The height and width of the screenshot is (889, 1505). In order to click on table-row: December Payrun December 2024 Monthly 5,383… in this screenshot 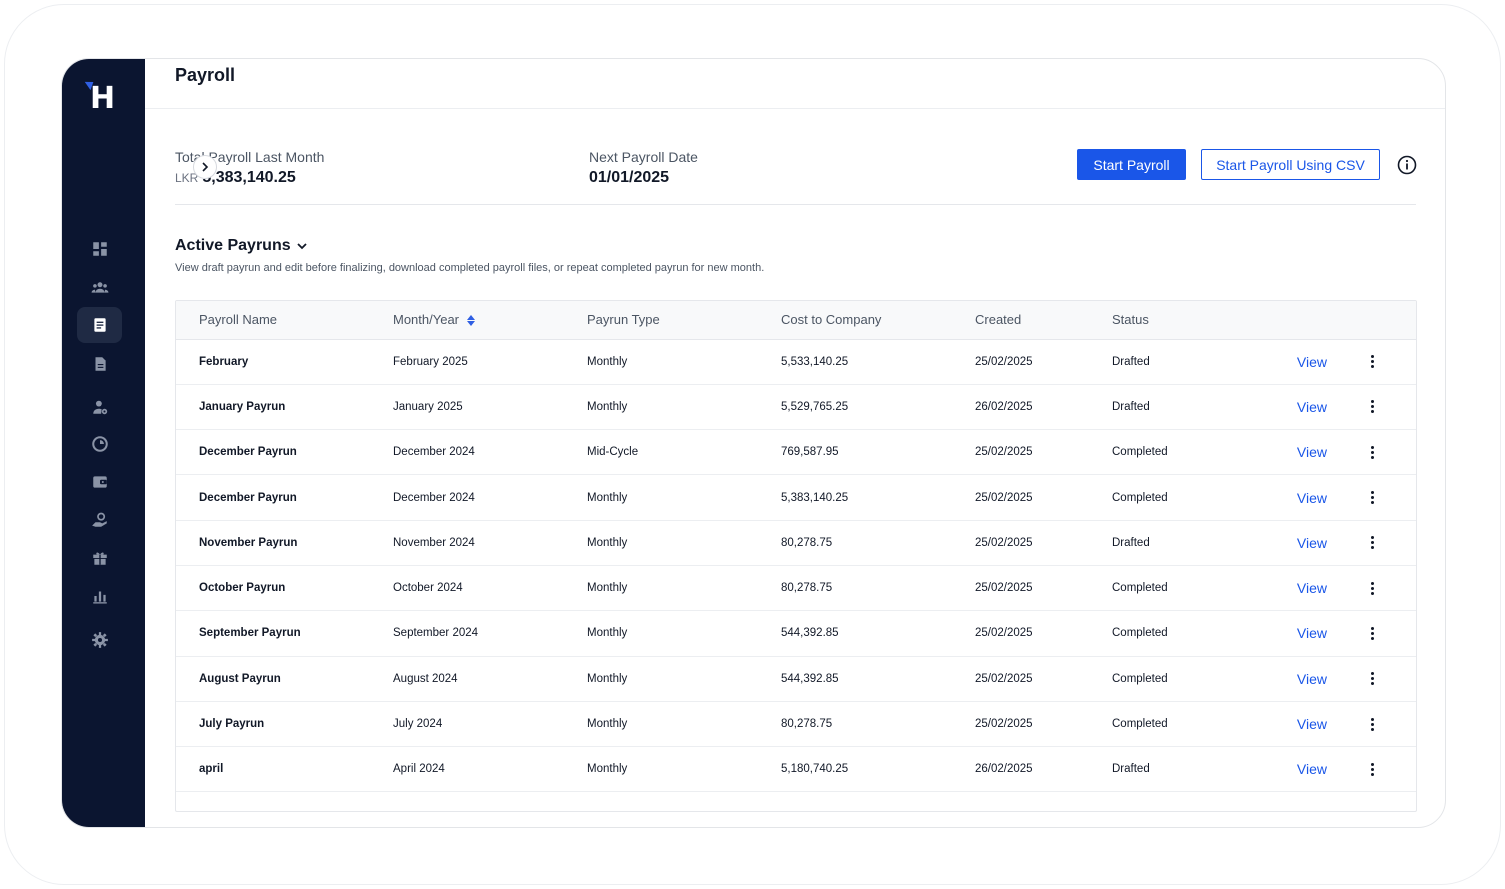, I will do `click(796, 498)`.